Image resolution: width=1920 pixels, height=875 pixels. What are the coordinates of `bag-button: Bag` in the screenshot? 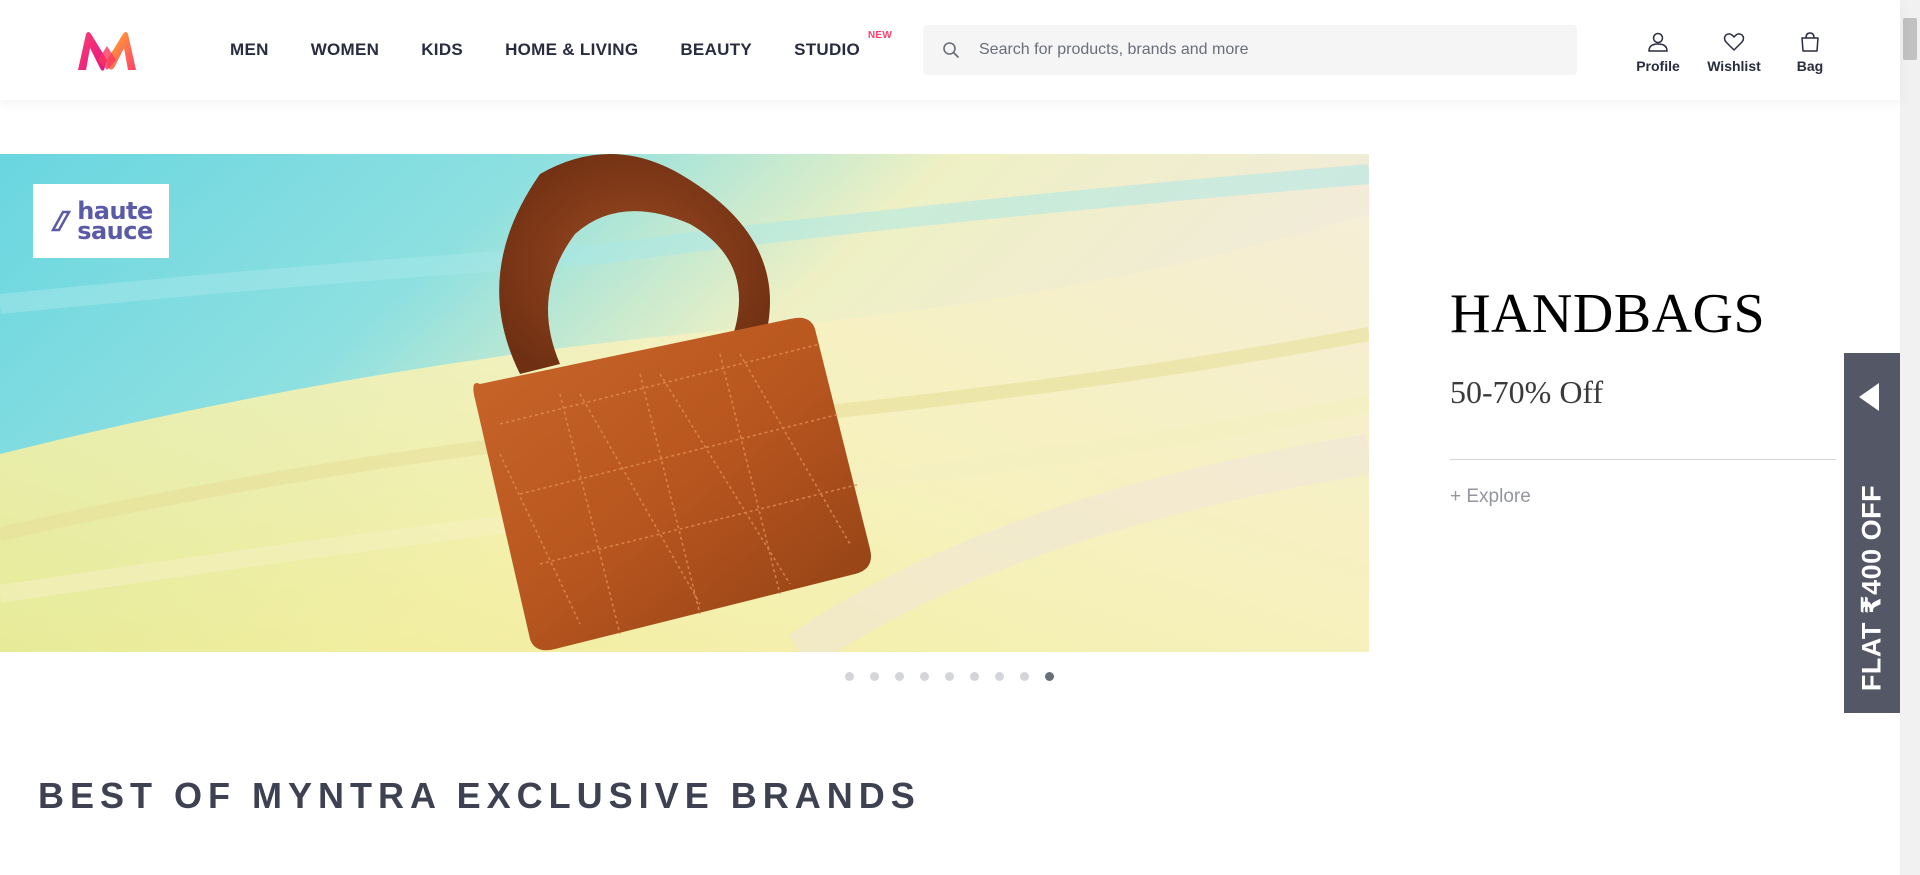 It's located at (1810, 52).